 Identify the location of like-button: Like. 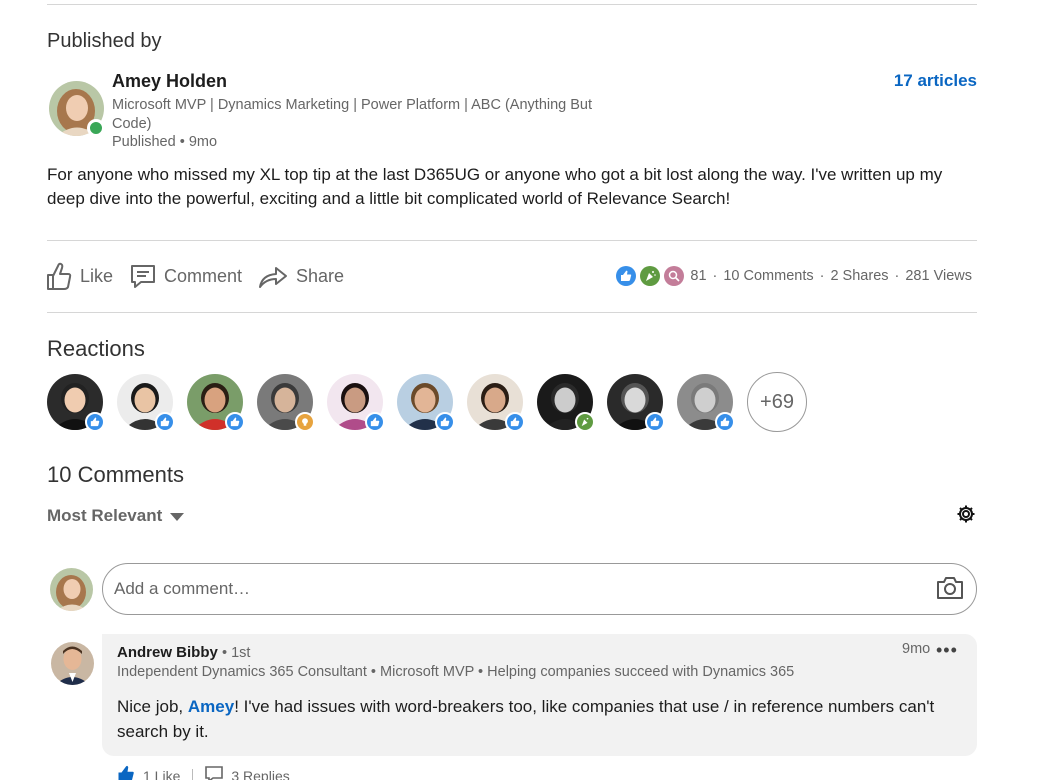
(79, 276).